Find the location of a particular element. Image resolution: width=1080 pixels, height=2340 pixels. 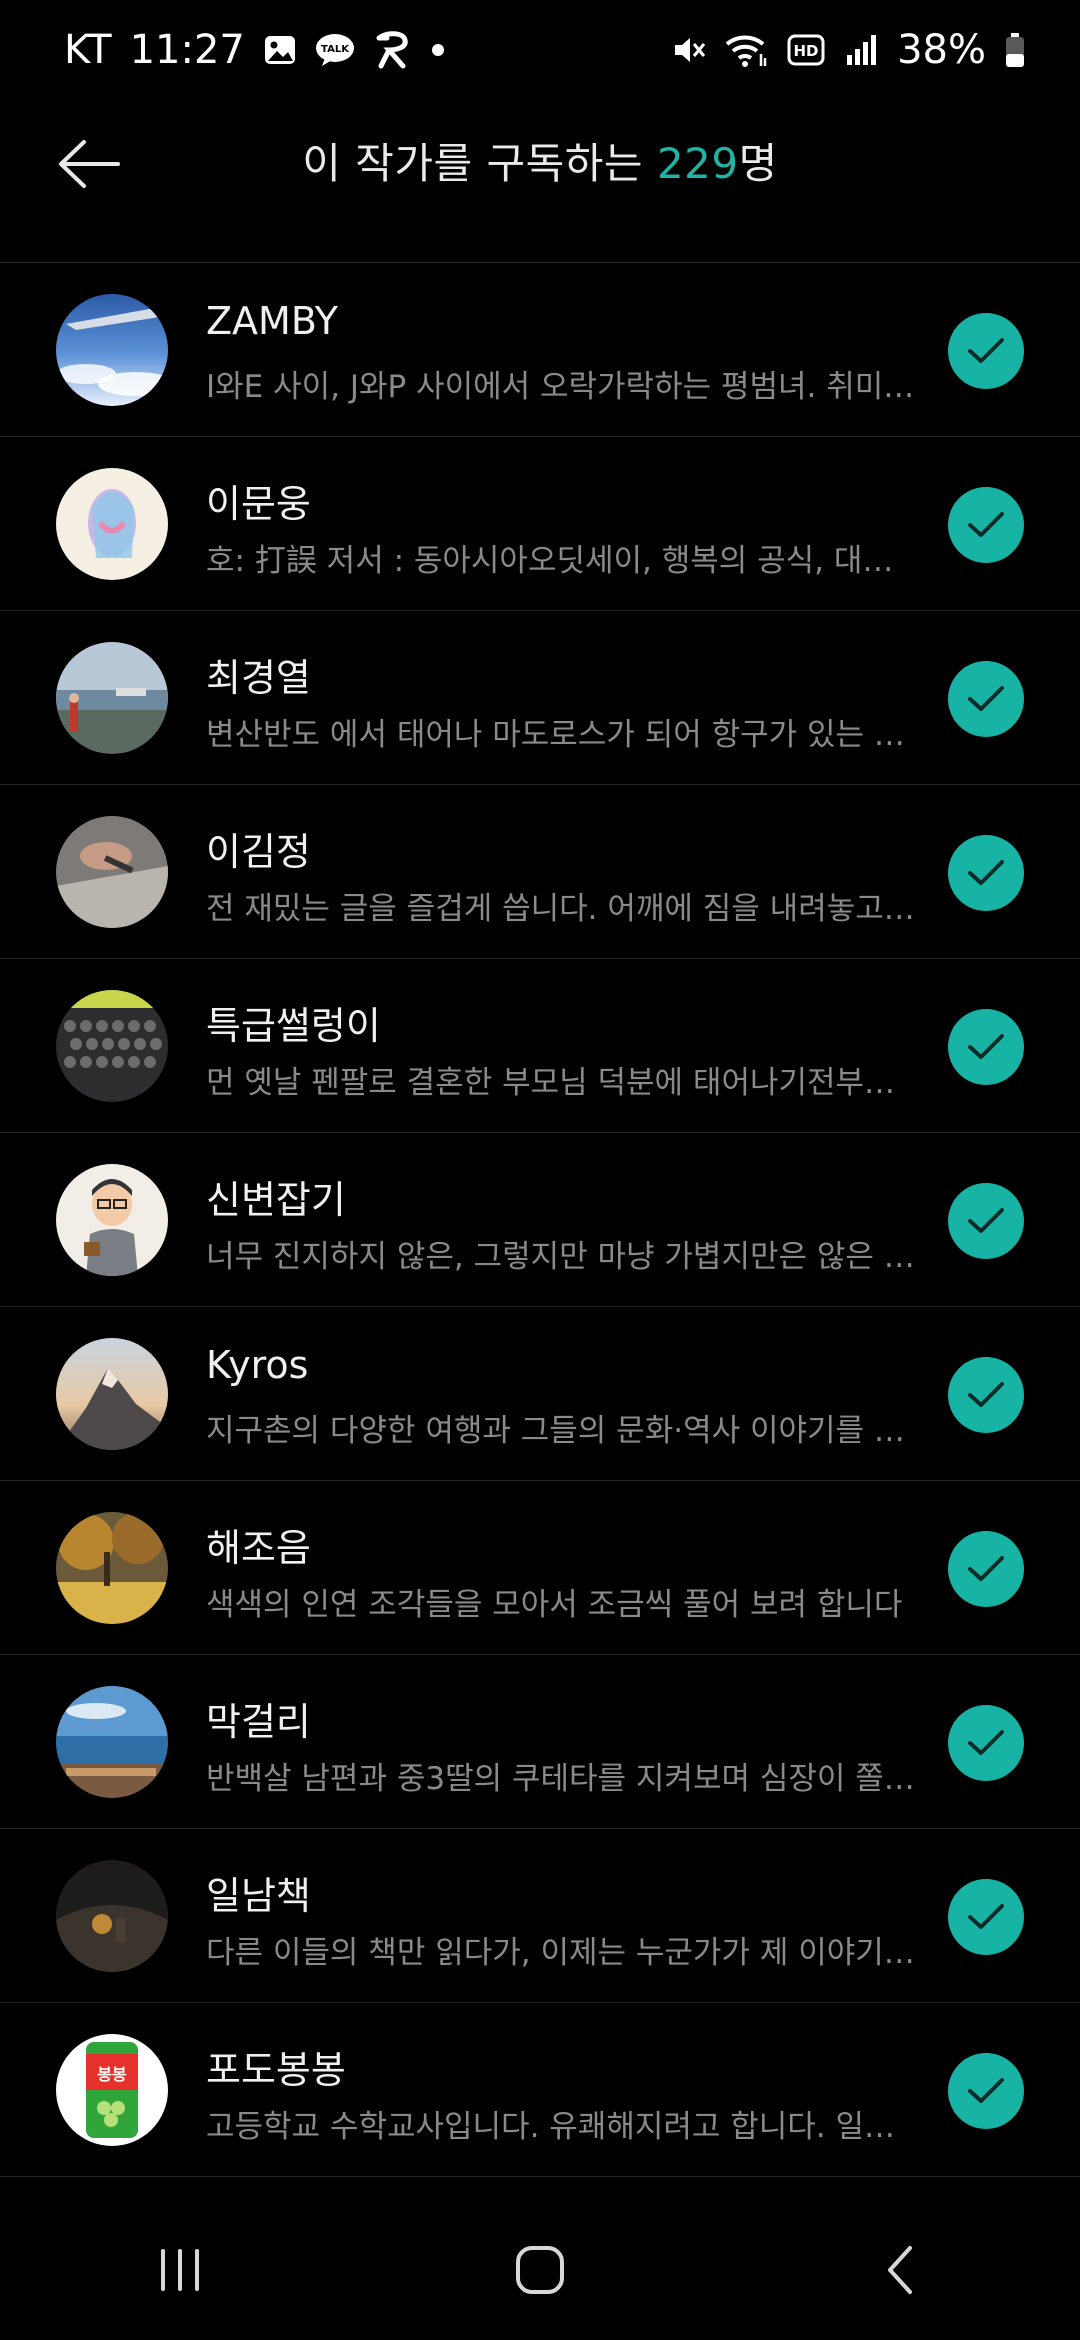

page-title: 이 작가를 구독하는 229명 is located at coordinates (540, 160).